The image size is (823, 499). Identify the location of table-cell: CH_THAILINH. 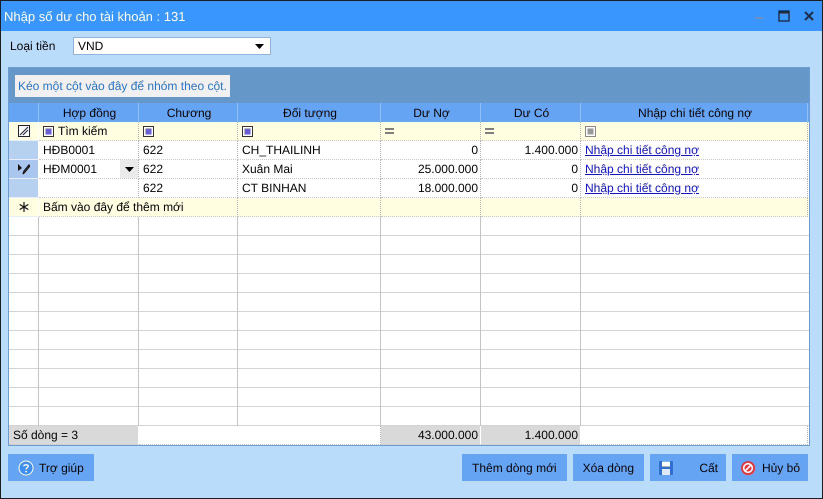
(309, 150).